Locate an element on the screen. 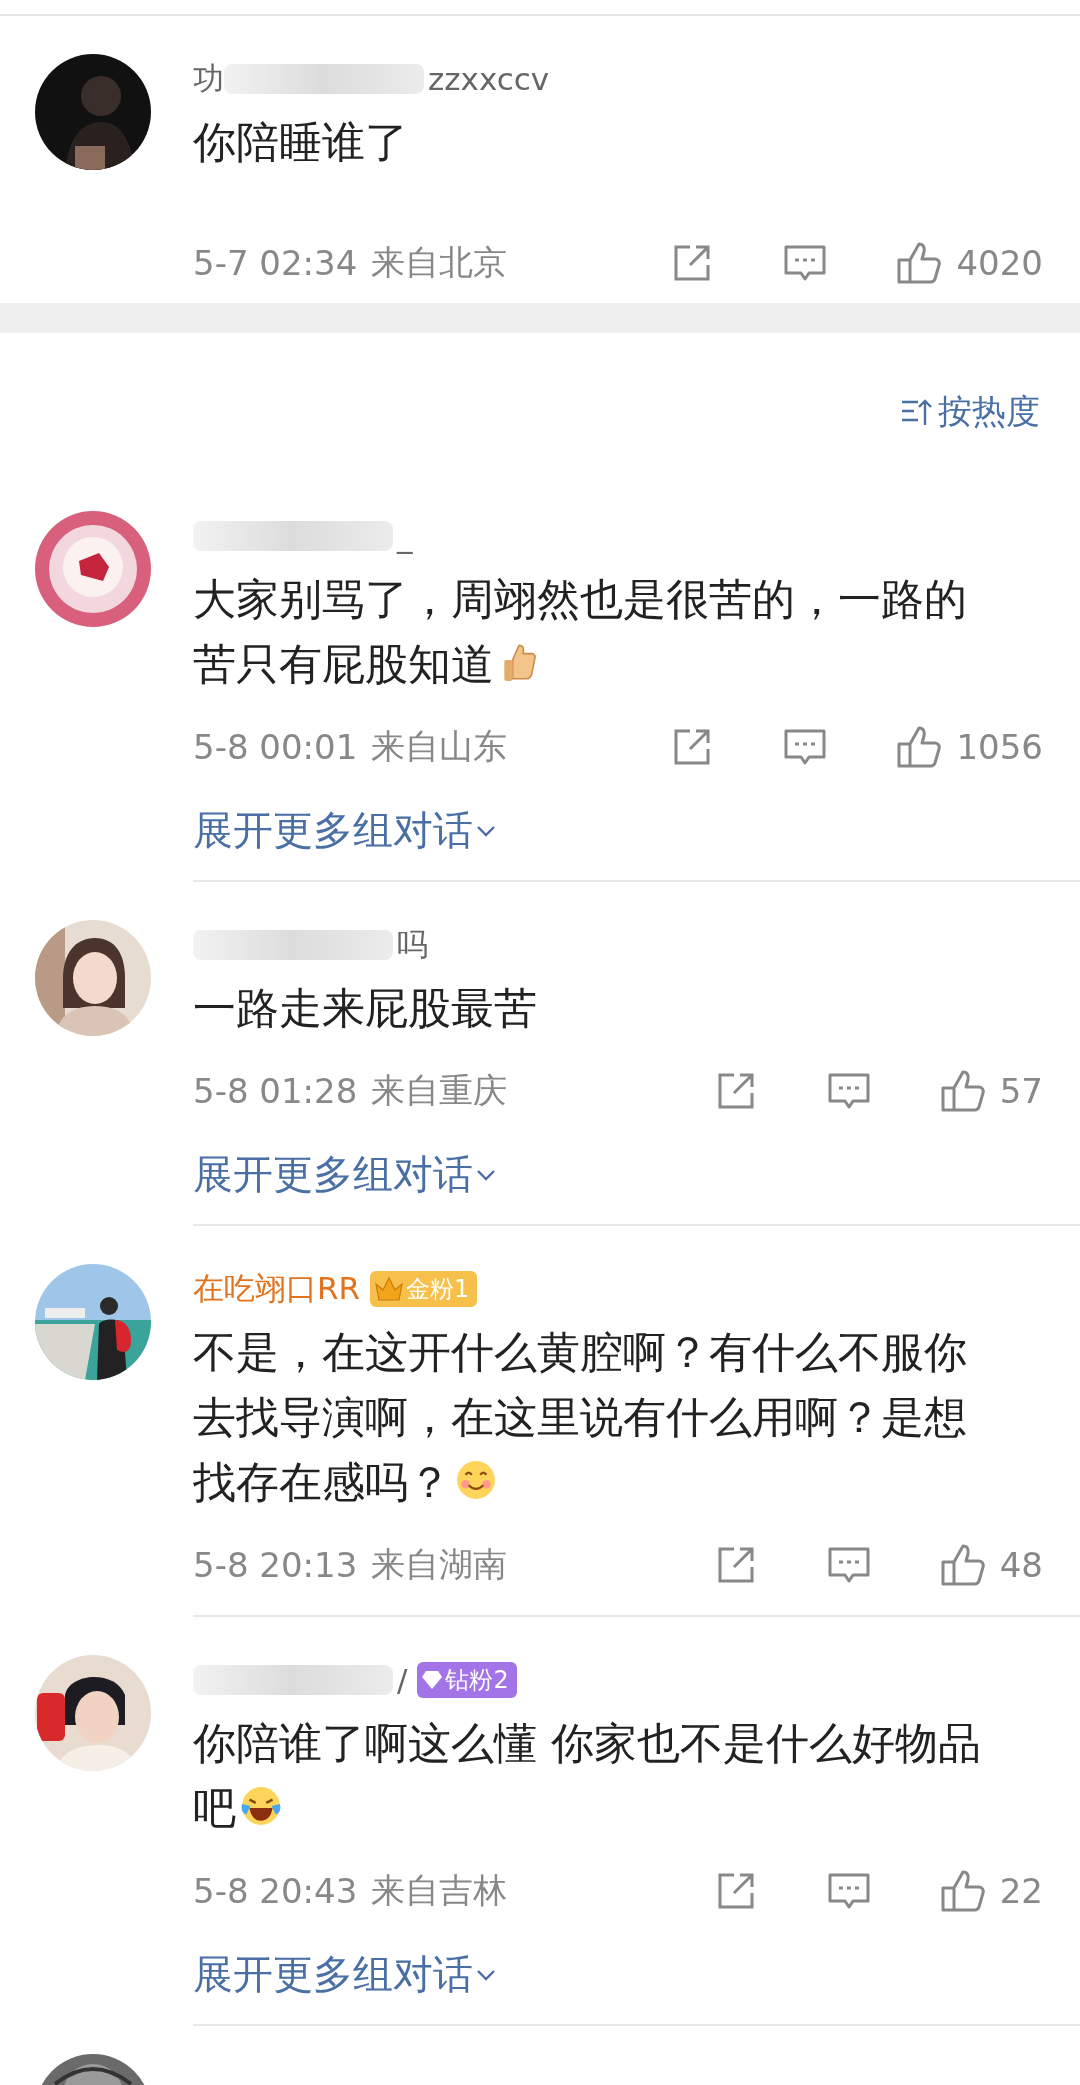 This screenshot has width=1080, height=2085. username: _ is located at coordinates (405, 536).